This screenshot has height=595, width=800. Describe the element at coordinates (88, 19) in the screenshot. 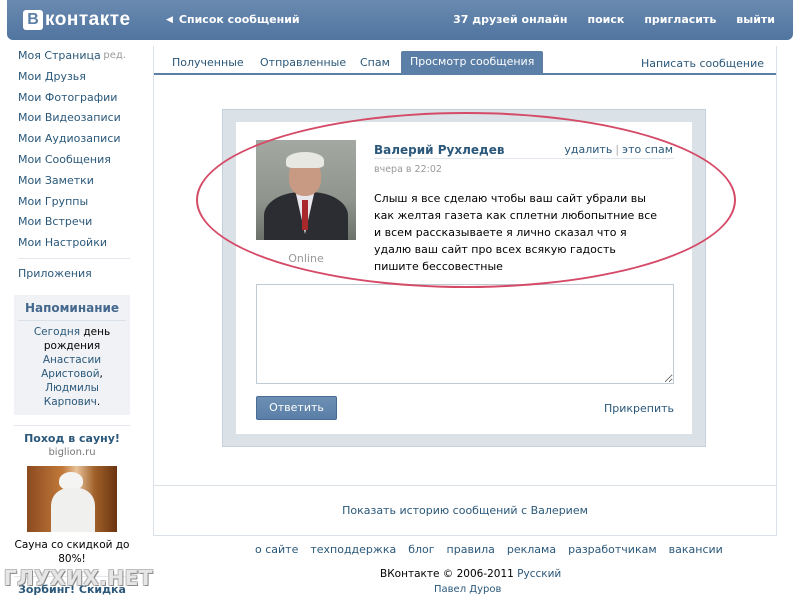

I see `logo-text: контакте` at that location.